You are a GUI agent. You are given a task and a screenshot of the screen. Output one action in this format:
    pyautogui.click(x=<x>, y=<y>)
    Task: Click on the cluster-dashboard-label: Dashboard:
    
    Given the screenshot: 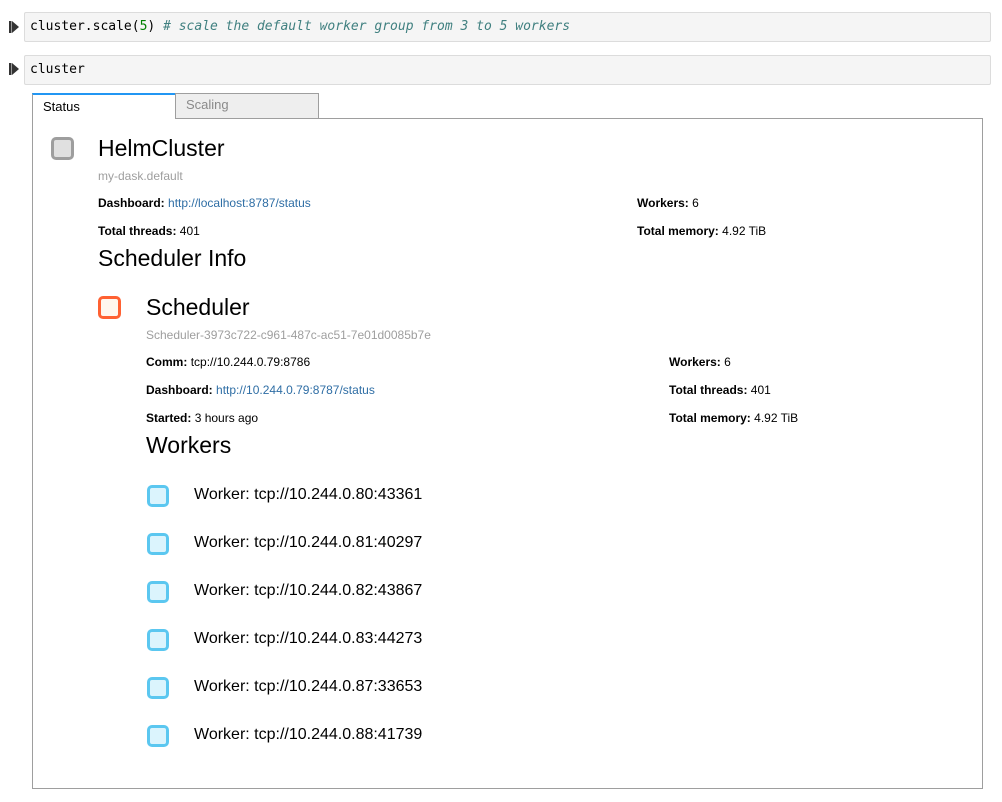 What is the action you would take?
    pyautogui.click(x=131, y=203)
    